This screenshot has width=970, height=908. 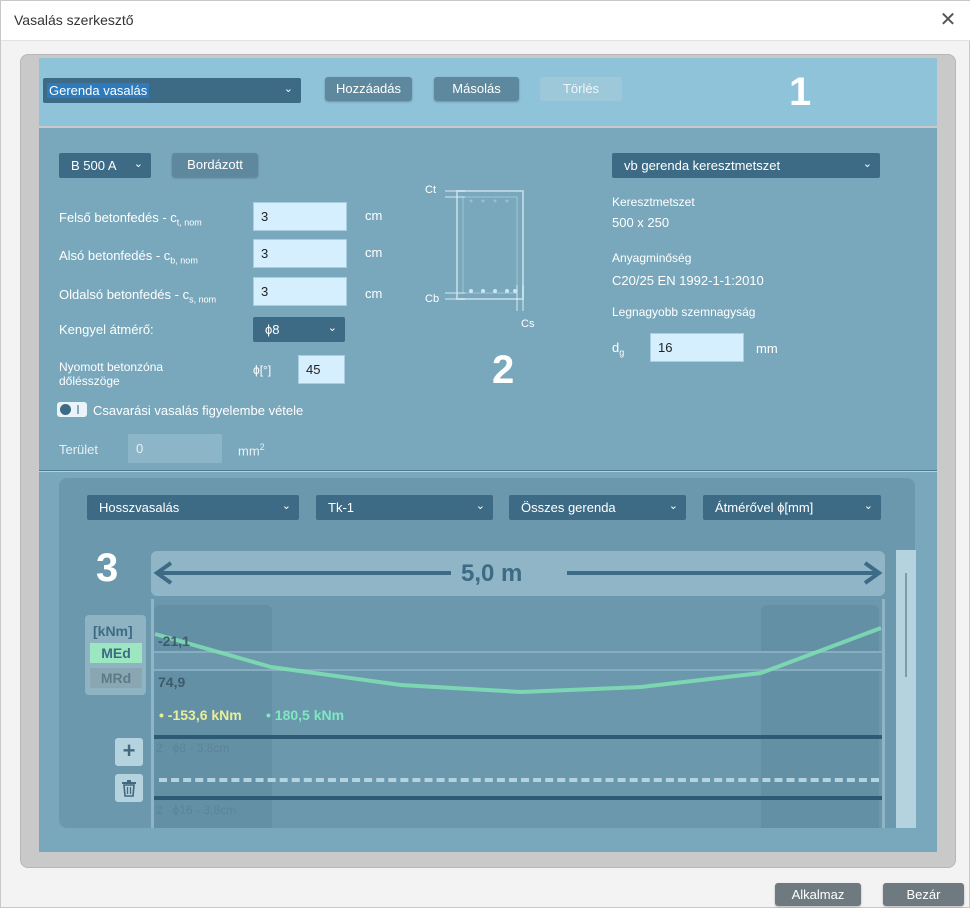 I want to click on side-cover-label: Oldalsó betonfedés - cs, nom, so click(x=138, y=296).